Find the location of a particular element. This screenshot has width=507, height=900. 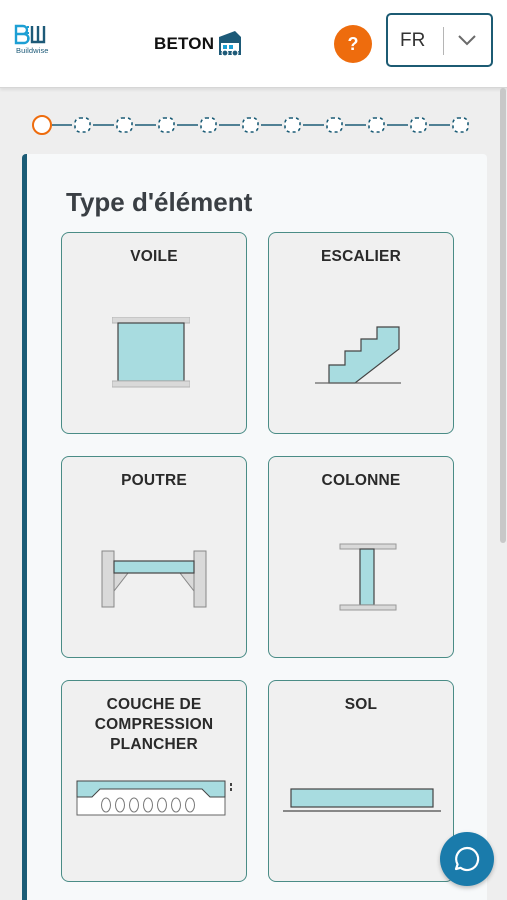

element-option-wall: VOILE is located at coordinates (154, 333).